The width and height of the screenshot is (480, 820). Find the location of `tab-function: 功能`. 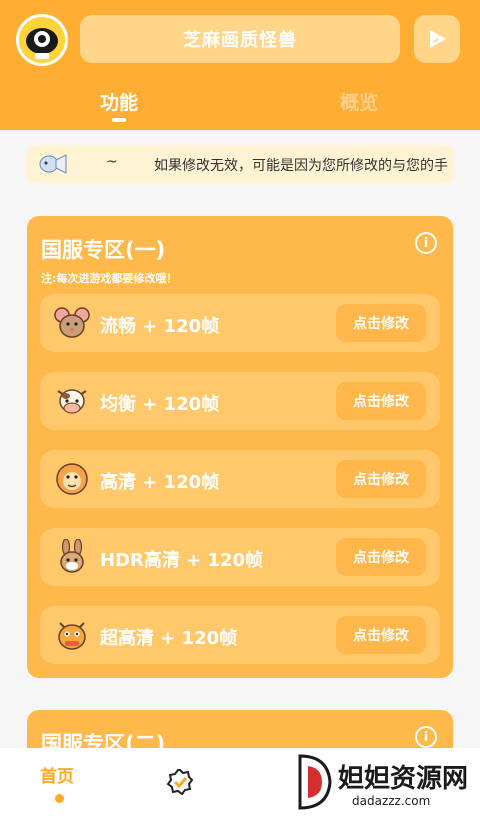

tab-function: 功能 is located at coordinates (119, 101).